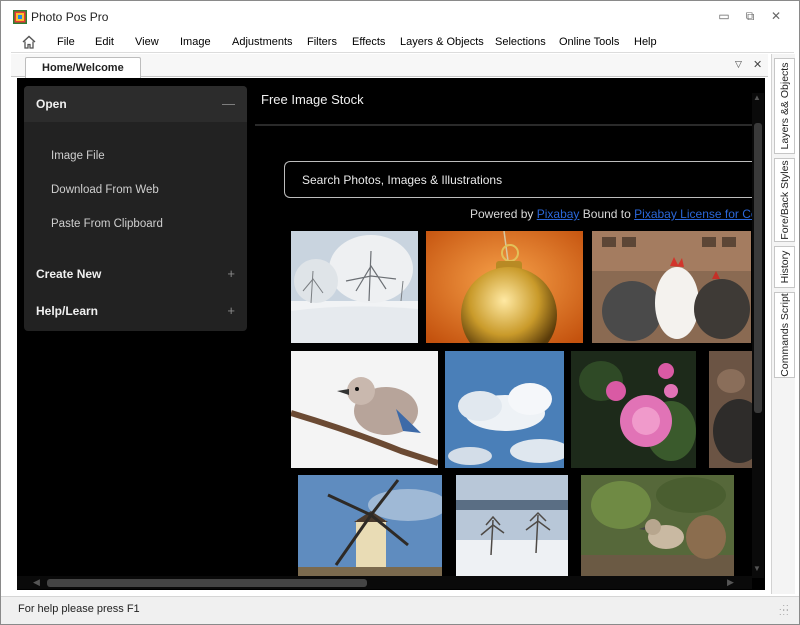 This screenshot has width=800, height=625. I want to click on scroll-left-icon: ◀, so click(36, 582).